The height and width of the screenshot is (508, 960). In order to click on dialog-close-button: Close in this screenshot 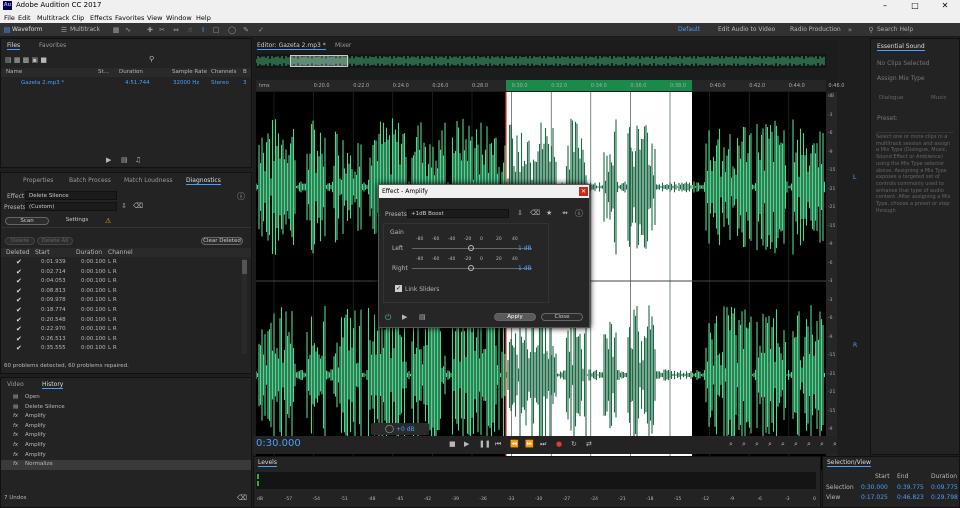, I will do `click(562, 317)`.